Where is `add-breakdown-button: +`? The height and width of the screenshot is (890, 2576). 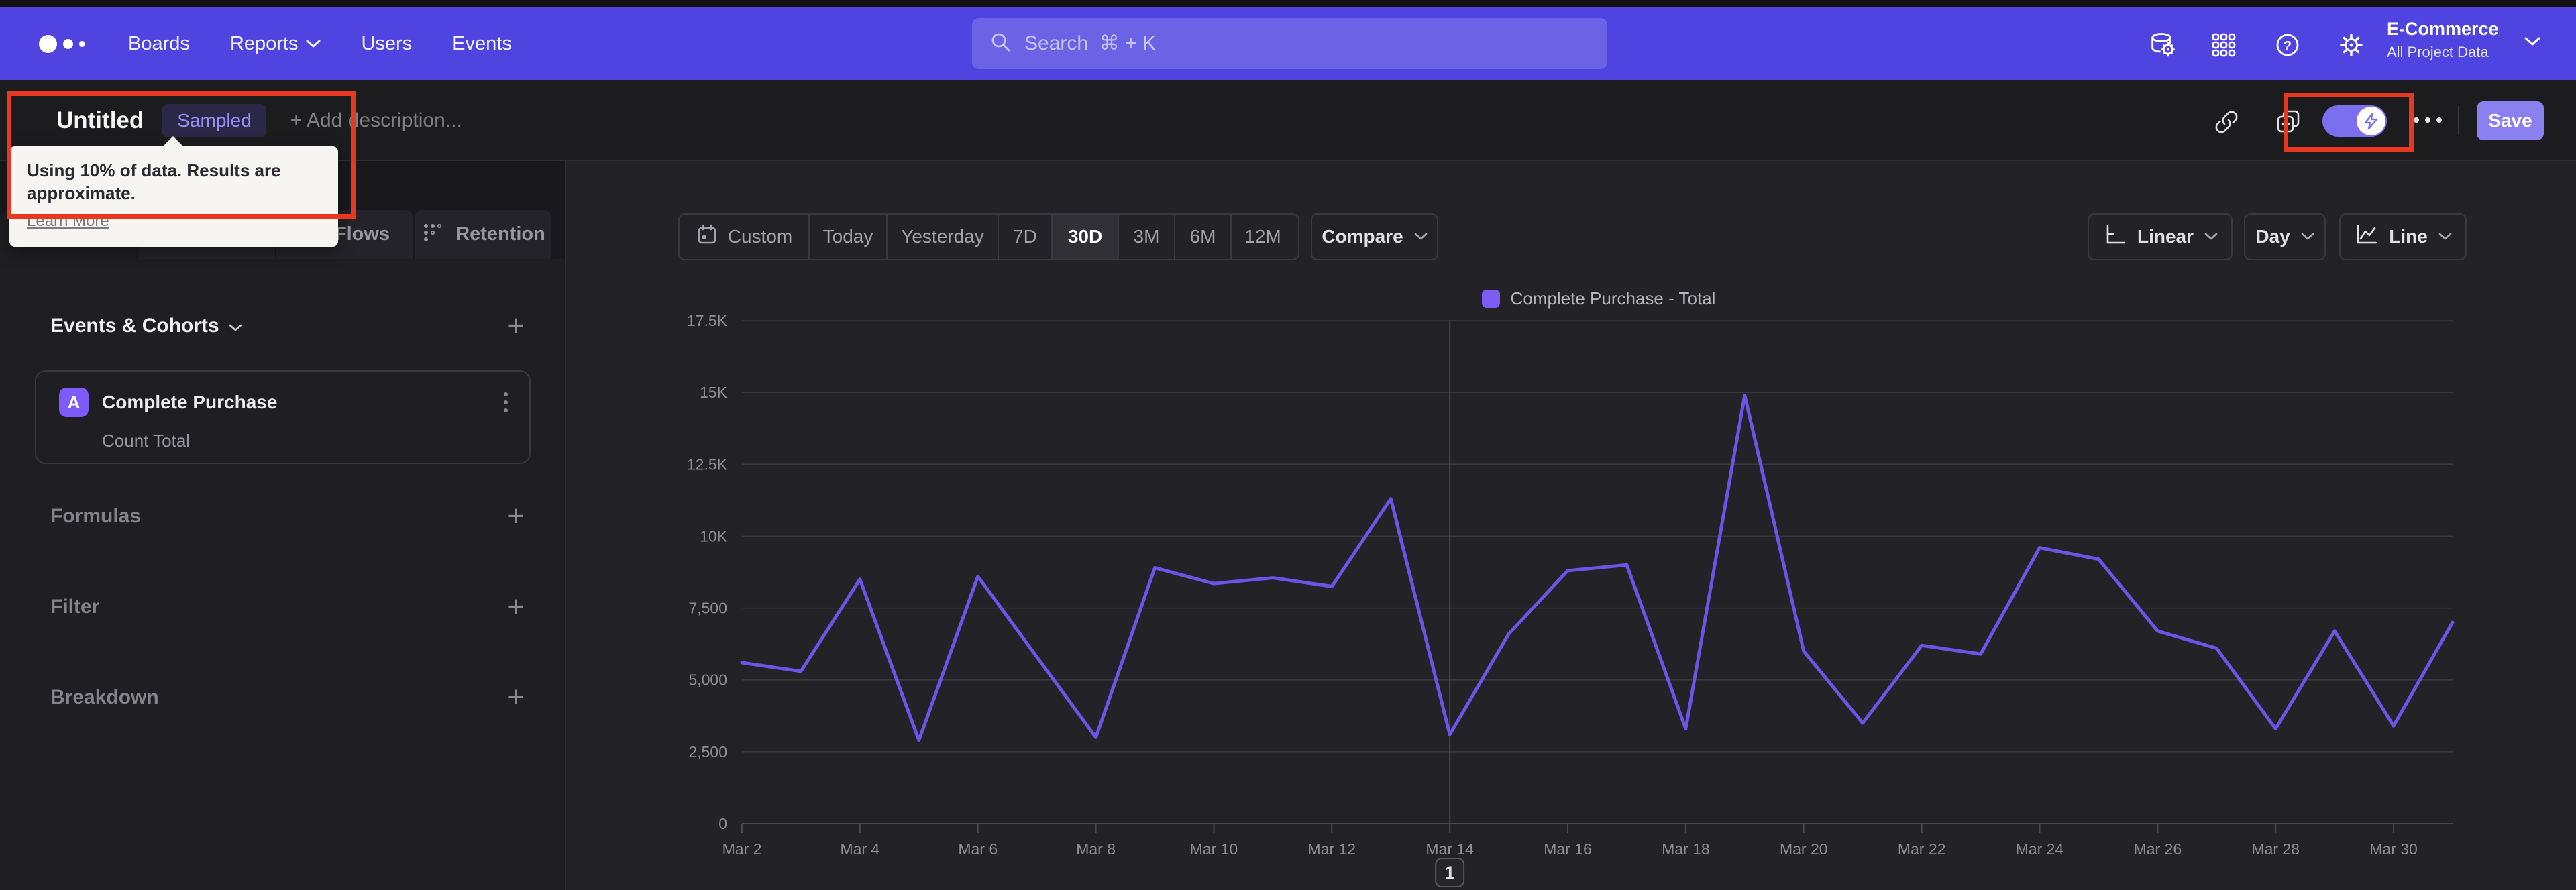
add-breakdown-button: + is located at coordinates (516, 697).